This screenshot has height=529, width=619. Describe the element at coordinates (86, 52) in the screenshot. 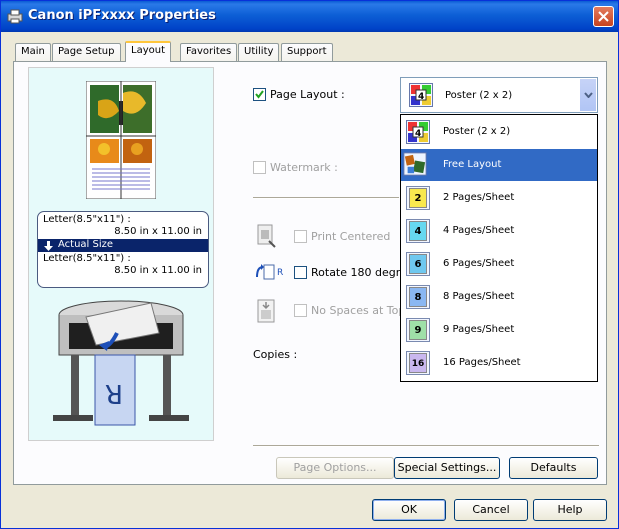

I see `tab-page-setup: Page Setup` at that location.